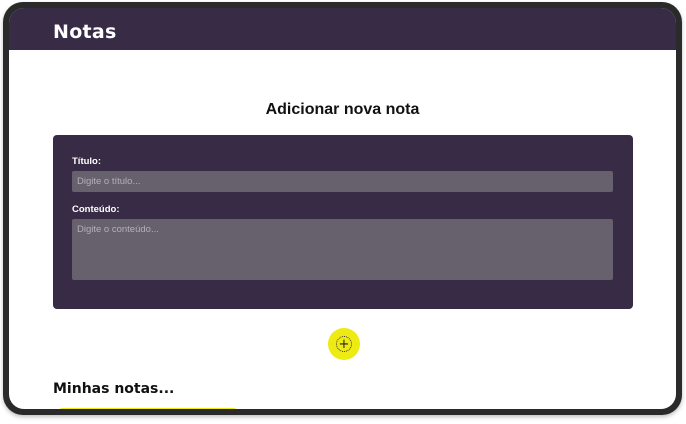 The image size is (686, 424). What do you see at coordinates (96, 209) in the screenshot?
I see `content-label: Conteúdo:` at bounding box center [96, 209].